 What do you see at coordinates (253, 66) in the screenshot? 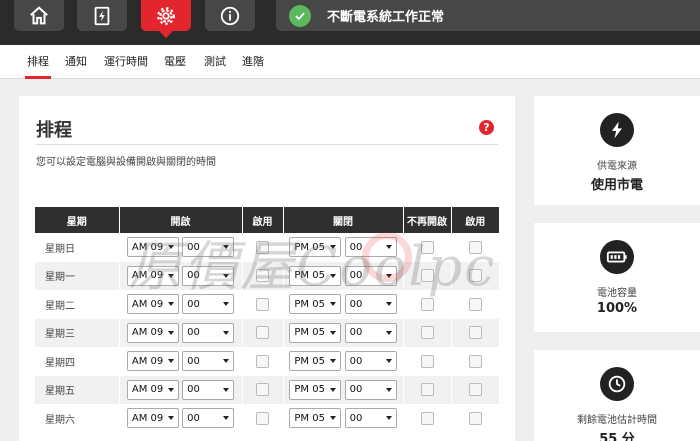
I see `tab-advanced: 進階` at bounding box center [253, 66].